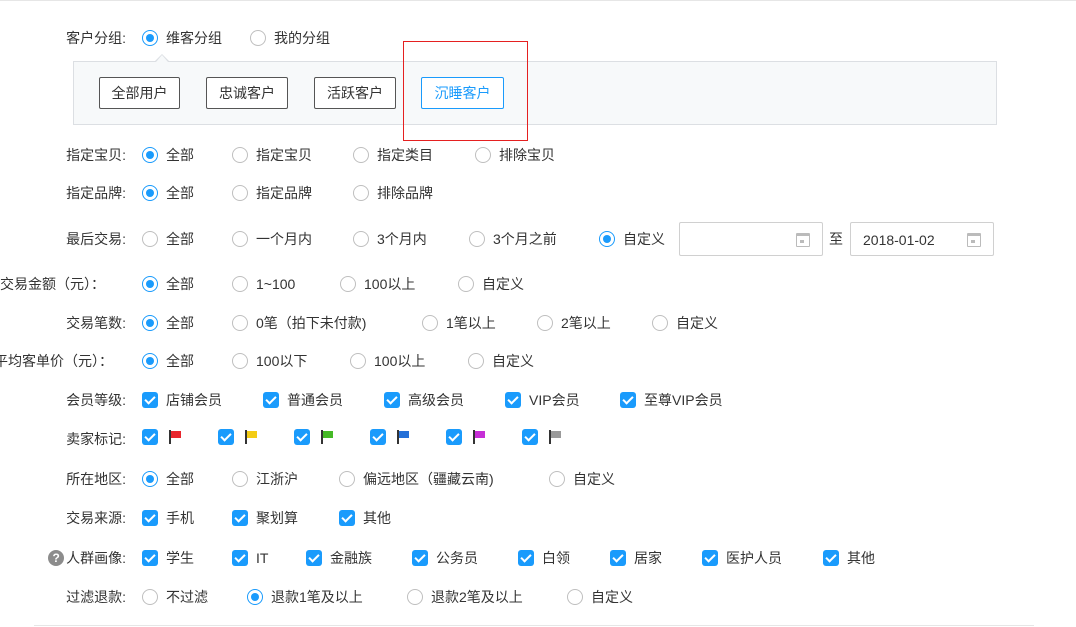 The image size is (1076, 627). I want to click on radio-count-zero: 0笔（拍下未付款), so click(299, 323).